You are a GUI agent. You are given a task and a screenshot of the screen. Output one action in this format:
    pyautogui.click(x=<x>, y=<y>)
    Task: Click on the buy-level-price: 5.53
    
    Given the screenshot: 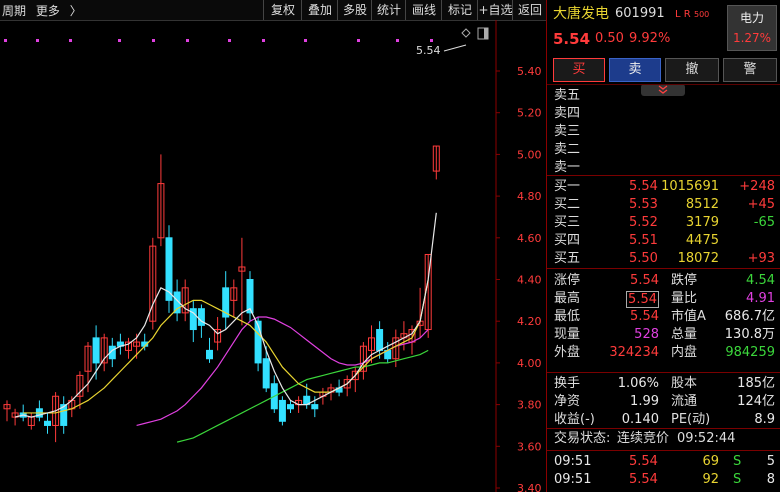 What is the action you would take?
    pyautogui.click(x=643, y=204)
    